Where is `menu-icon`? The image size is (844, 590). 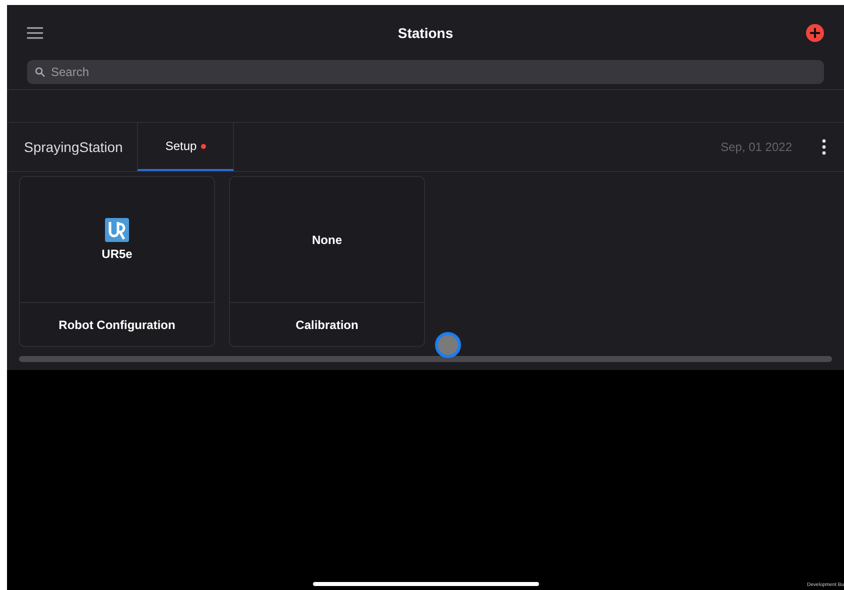
menu-icon is located at coordinates (35, 32).